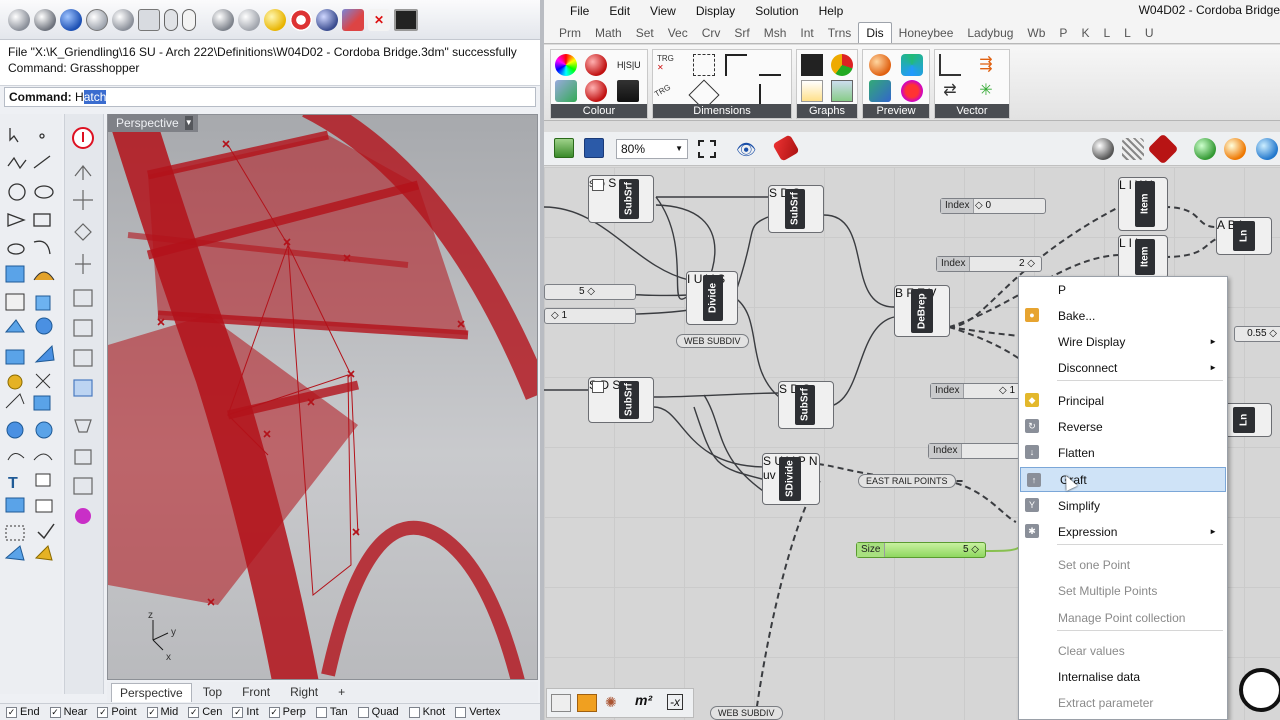  What do you see at coordinates (477, 712) in the screenshot?
I see `osnap-vertex: Vertex` at bounding box center [477, 712].